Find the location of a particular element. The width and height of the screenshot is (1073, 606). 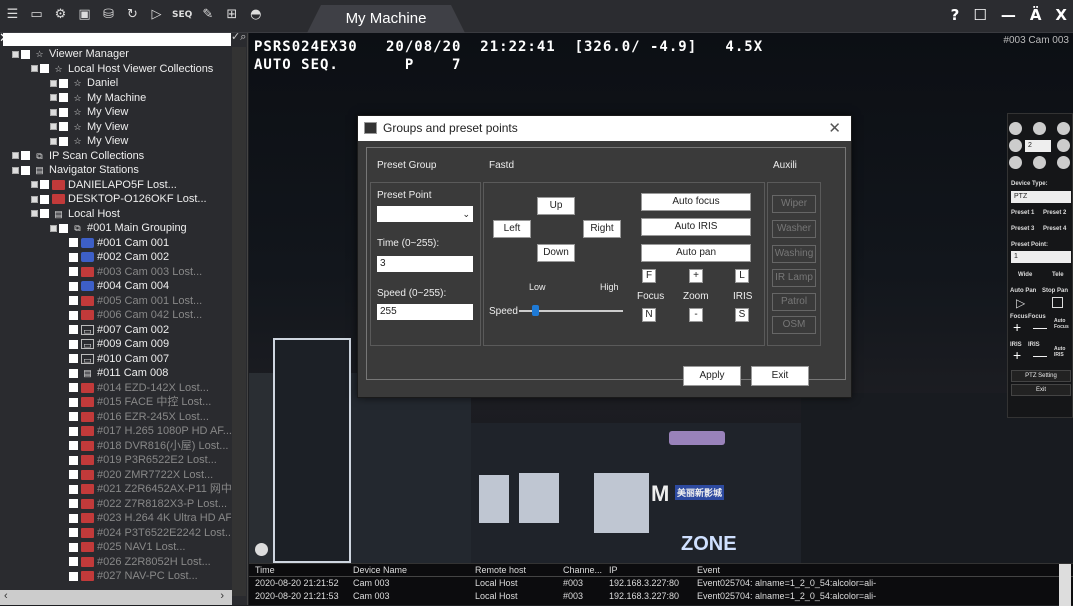

auto-iris-button: Auto IRIS is located at coordinates (696, 227).